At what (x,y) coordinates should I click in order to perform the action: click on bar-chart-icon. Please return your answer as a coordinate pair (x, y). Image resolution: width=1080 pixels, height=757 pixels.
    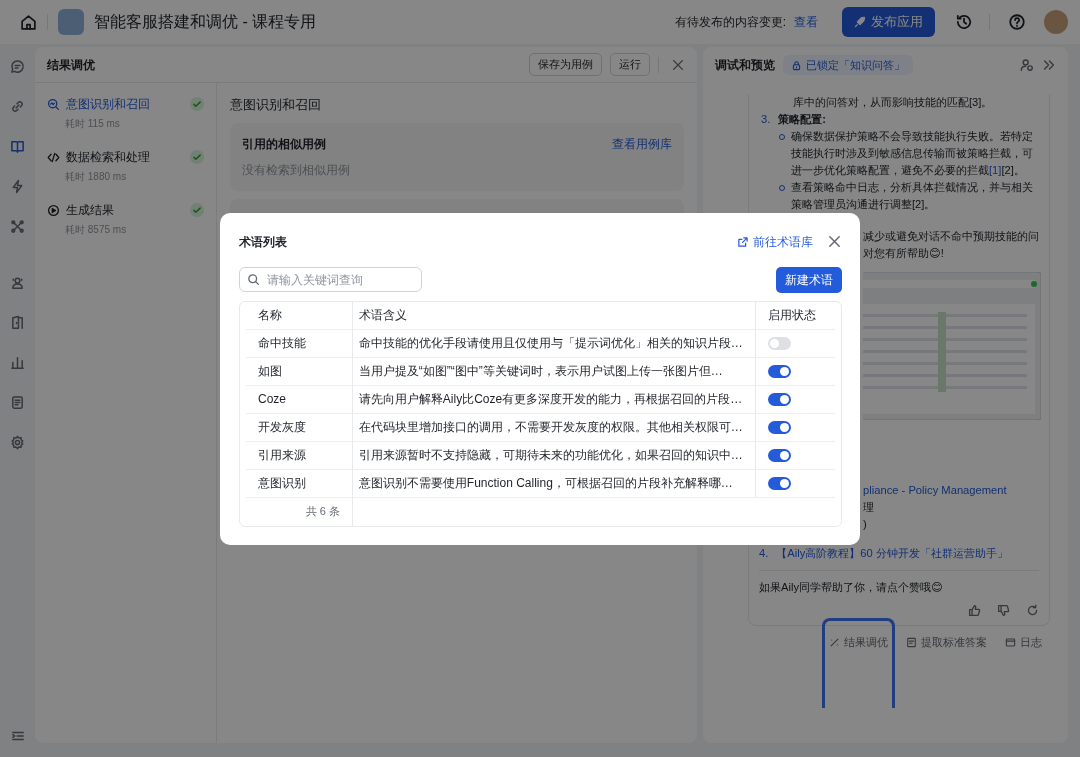
    Looking at the image, I should click on (17, 362).